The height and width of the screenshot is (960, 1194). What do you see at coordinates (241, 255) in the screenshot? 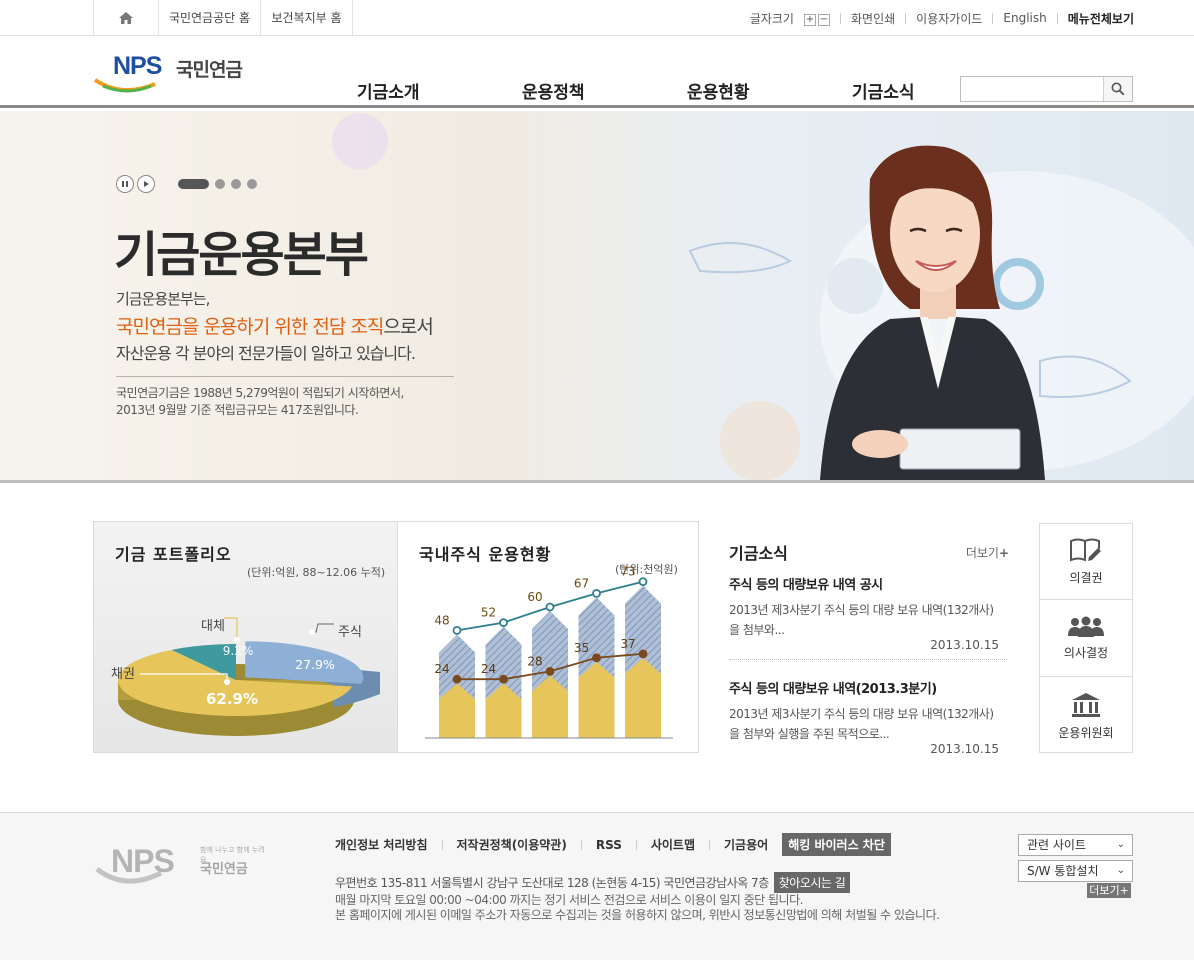
I see `hero-title: 기금운용본부` at bounding box center [241, 255].